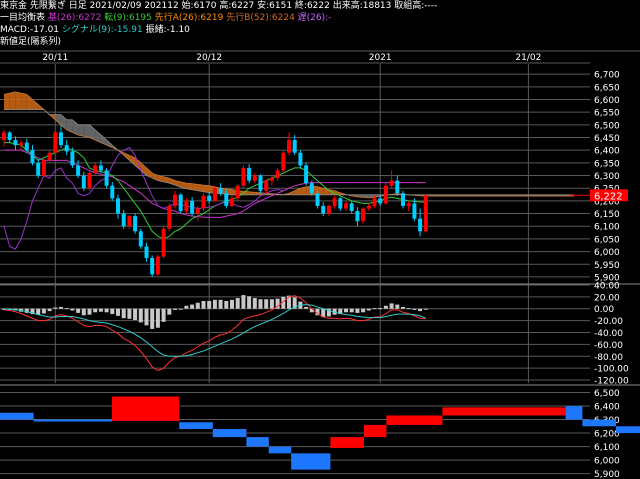  I want to click on signal-value: シグナル(9):-15.91, so click(102, 30).